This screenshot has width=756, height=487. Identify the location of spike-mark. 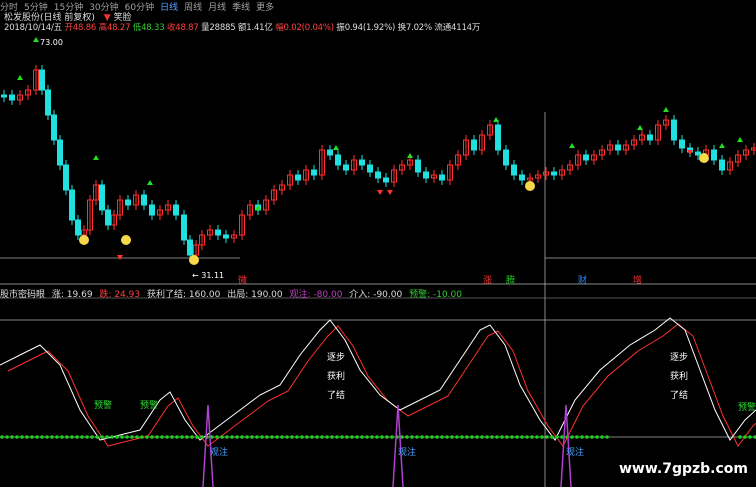
(398, 445).